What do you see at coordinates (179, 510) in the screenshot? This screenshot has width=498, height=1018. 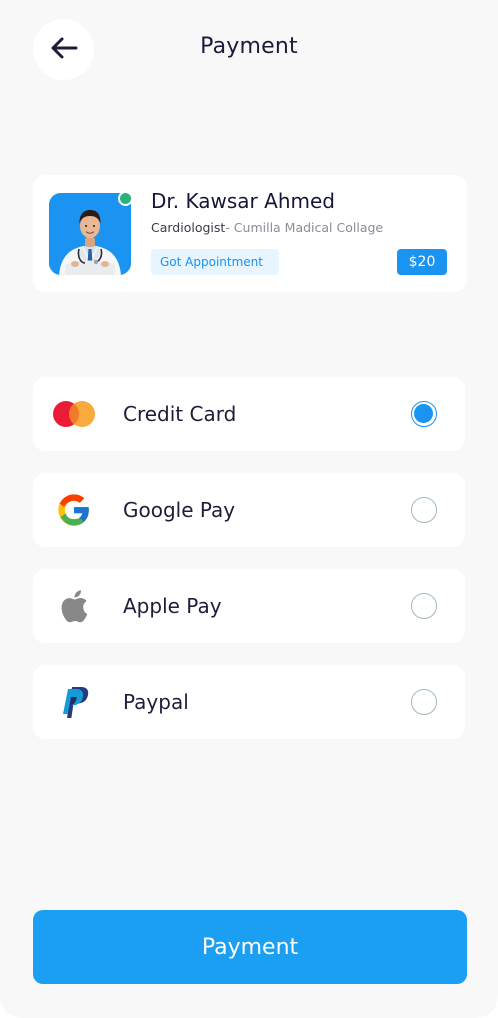 I see `method-label: Google Pay` at bounding box center [179, 510].